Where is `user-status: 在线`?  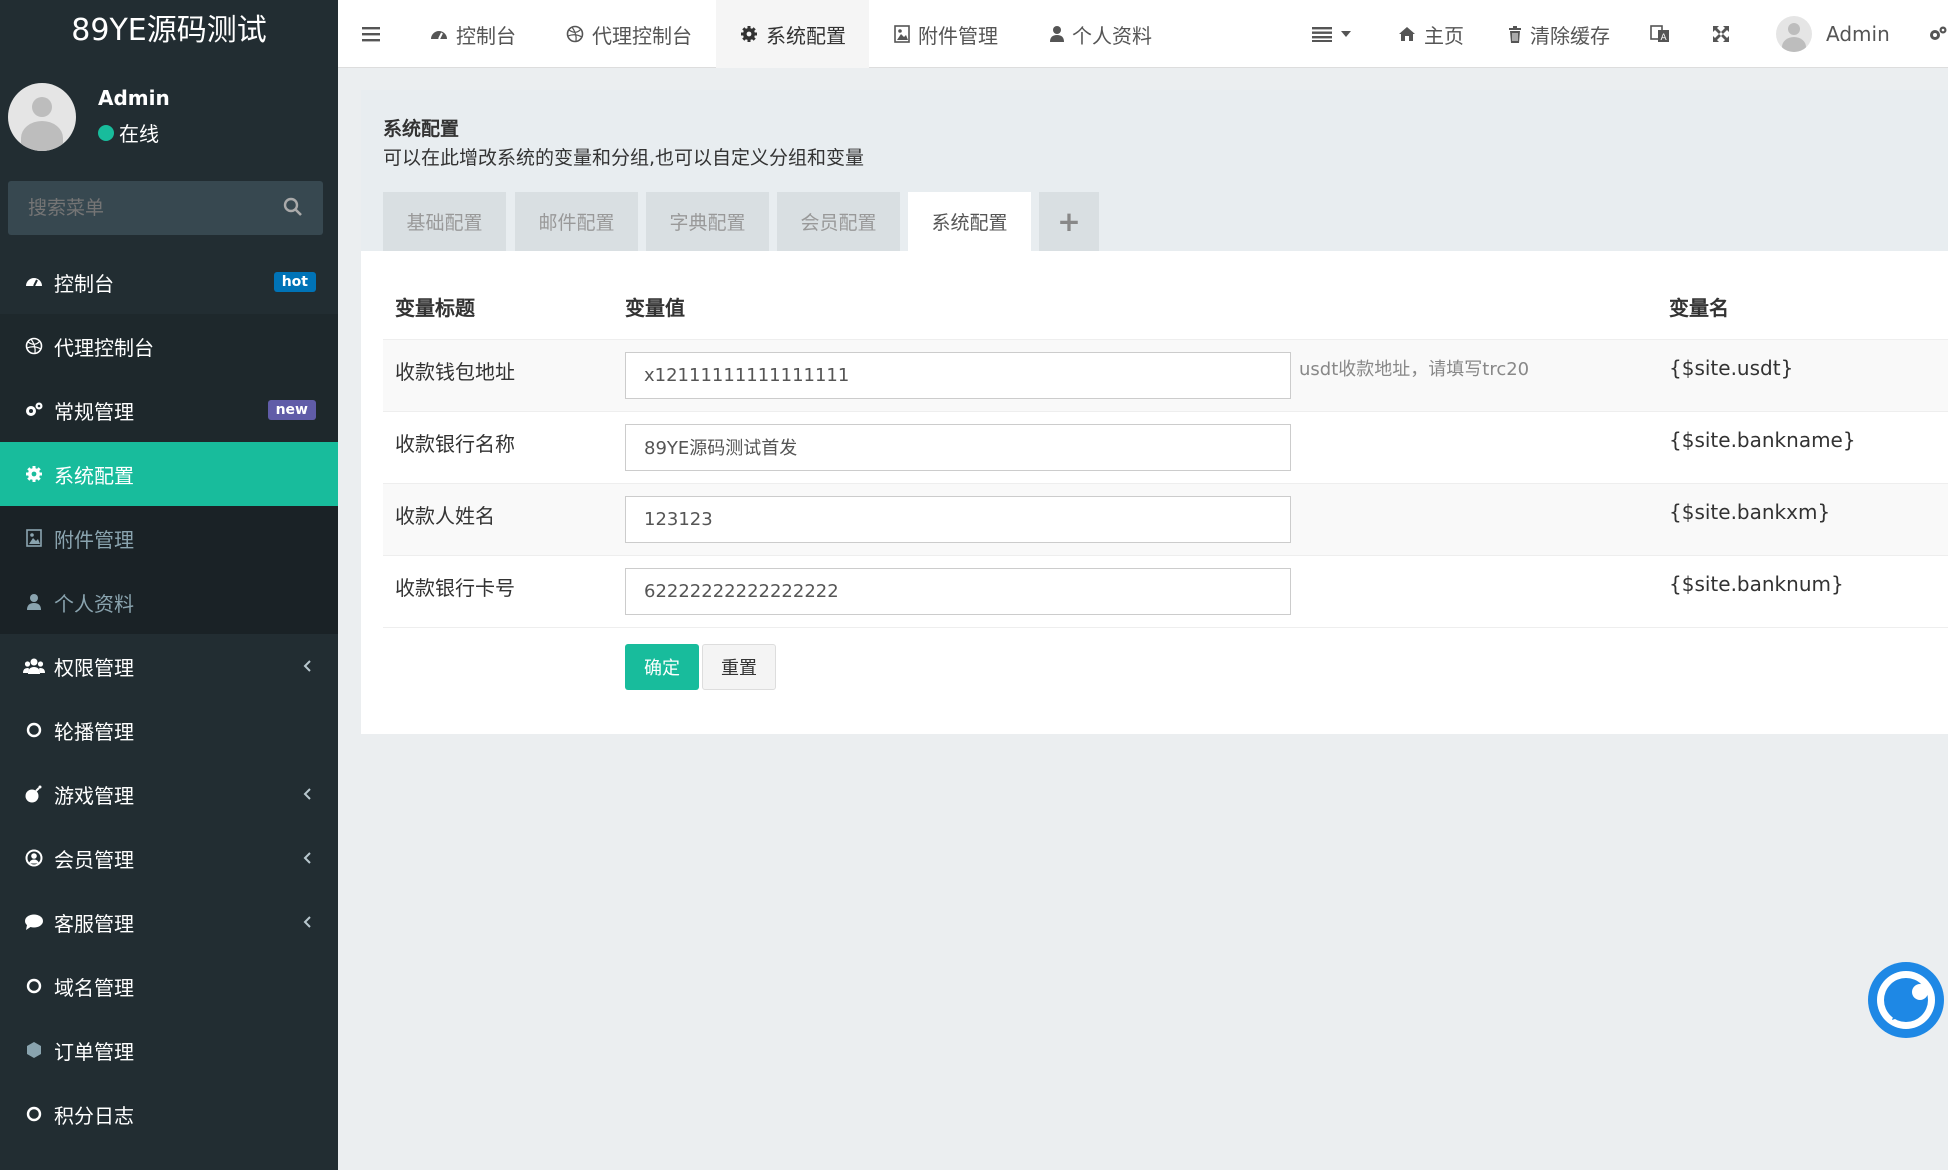 user-status: 在线 is located at coordinates (128, 132).